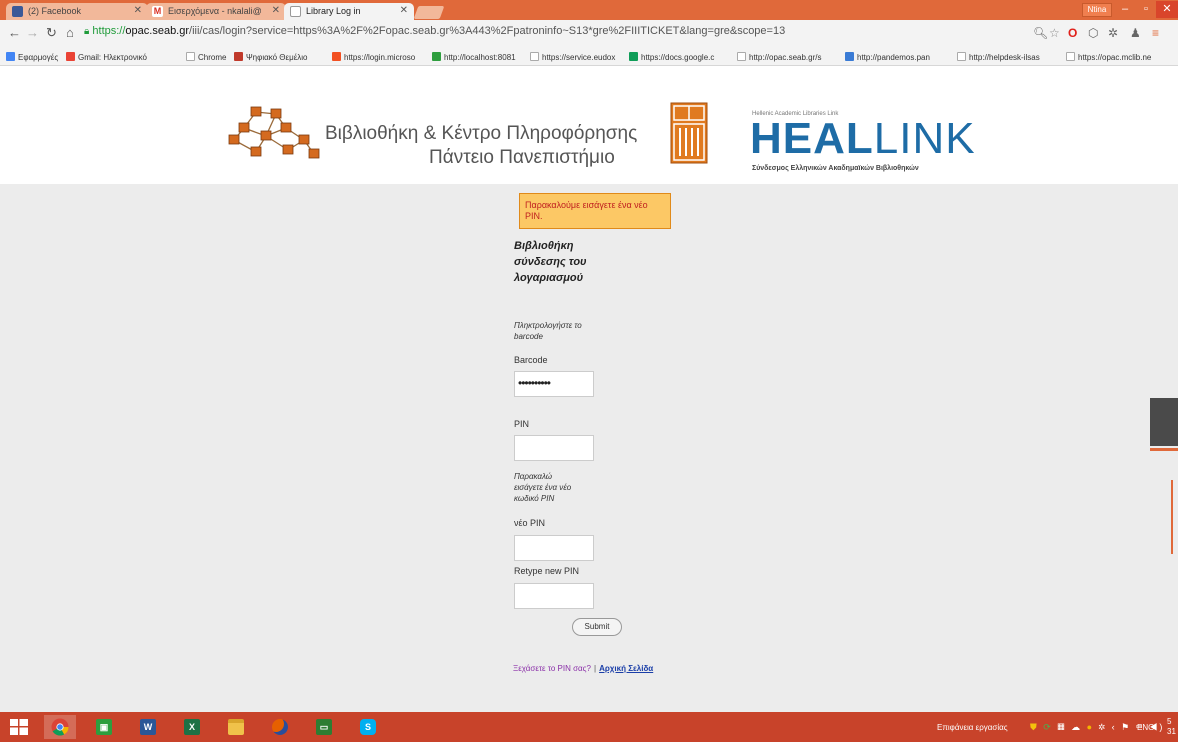 The image size is (1178, 742). What do you see at coordinates (19, 727) in the screenshot?
I see `windows-start-icon` at bounding box center [19, 727].